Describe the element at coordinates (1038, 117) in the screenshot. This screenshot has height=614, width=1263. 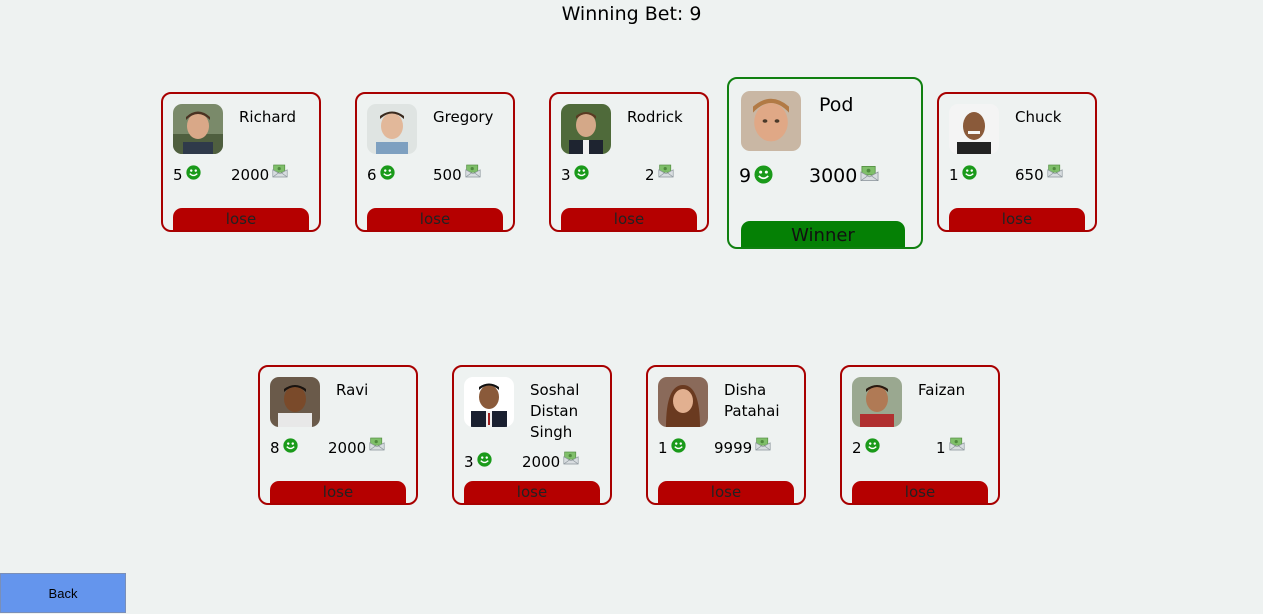
I see `player-name: Chuck` at that location.